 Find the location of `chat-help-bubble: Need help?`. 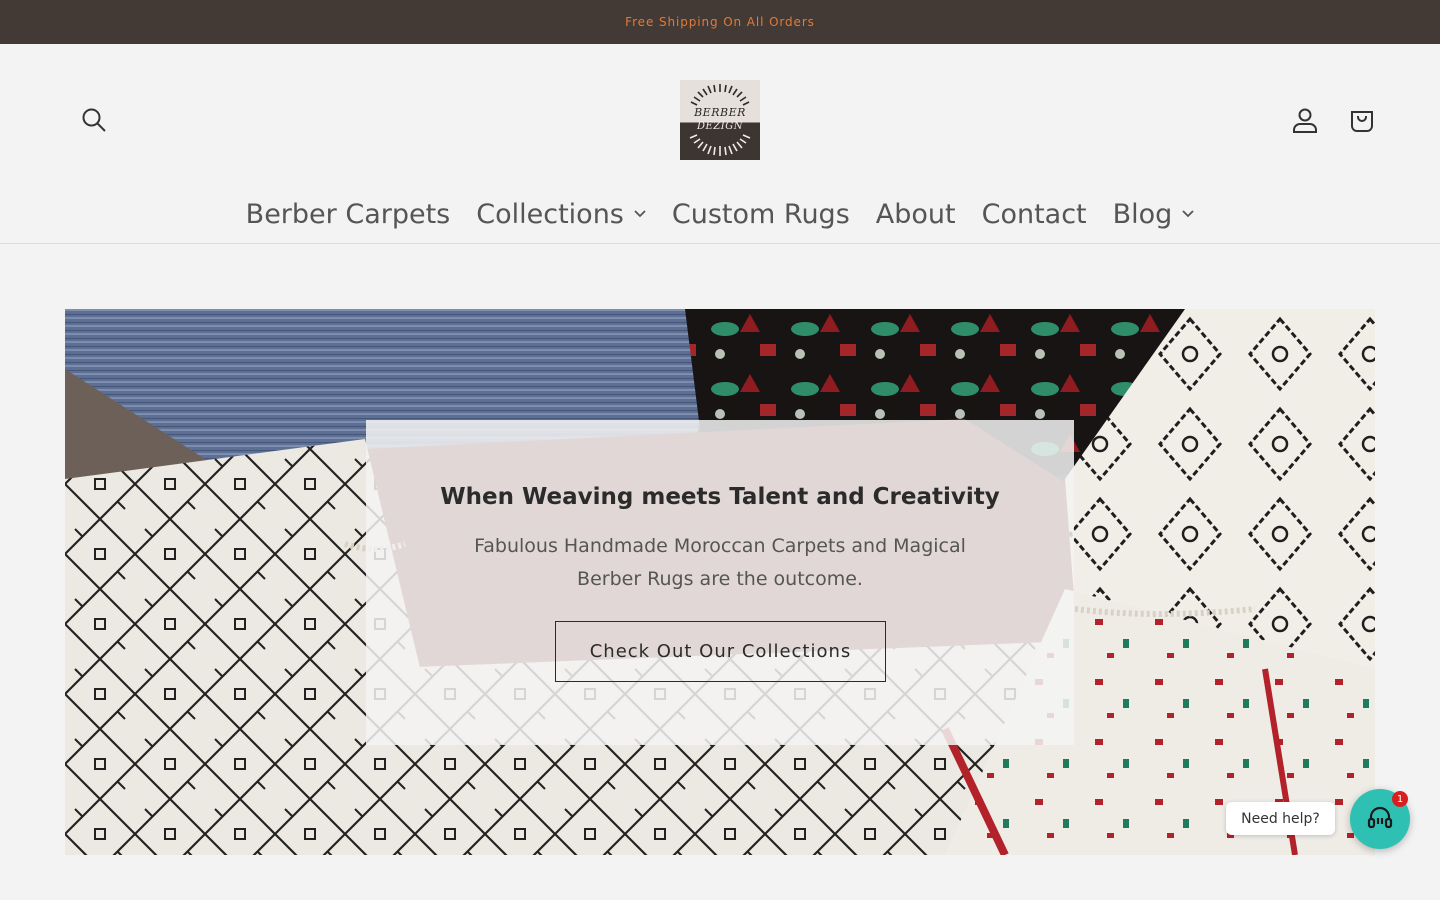

chat-help-bubble: Need help? is located at coordinates (1280, 818).